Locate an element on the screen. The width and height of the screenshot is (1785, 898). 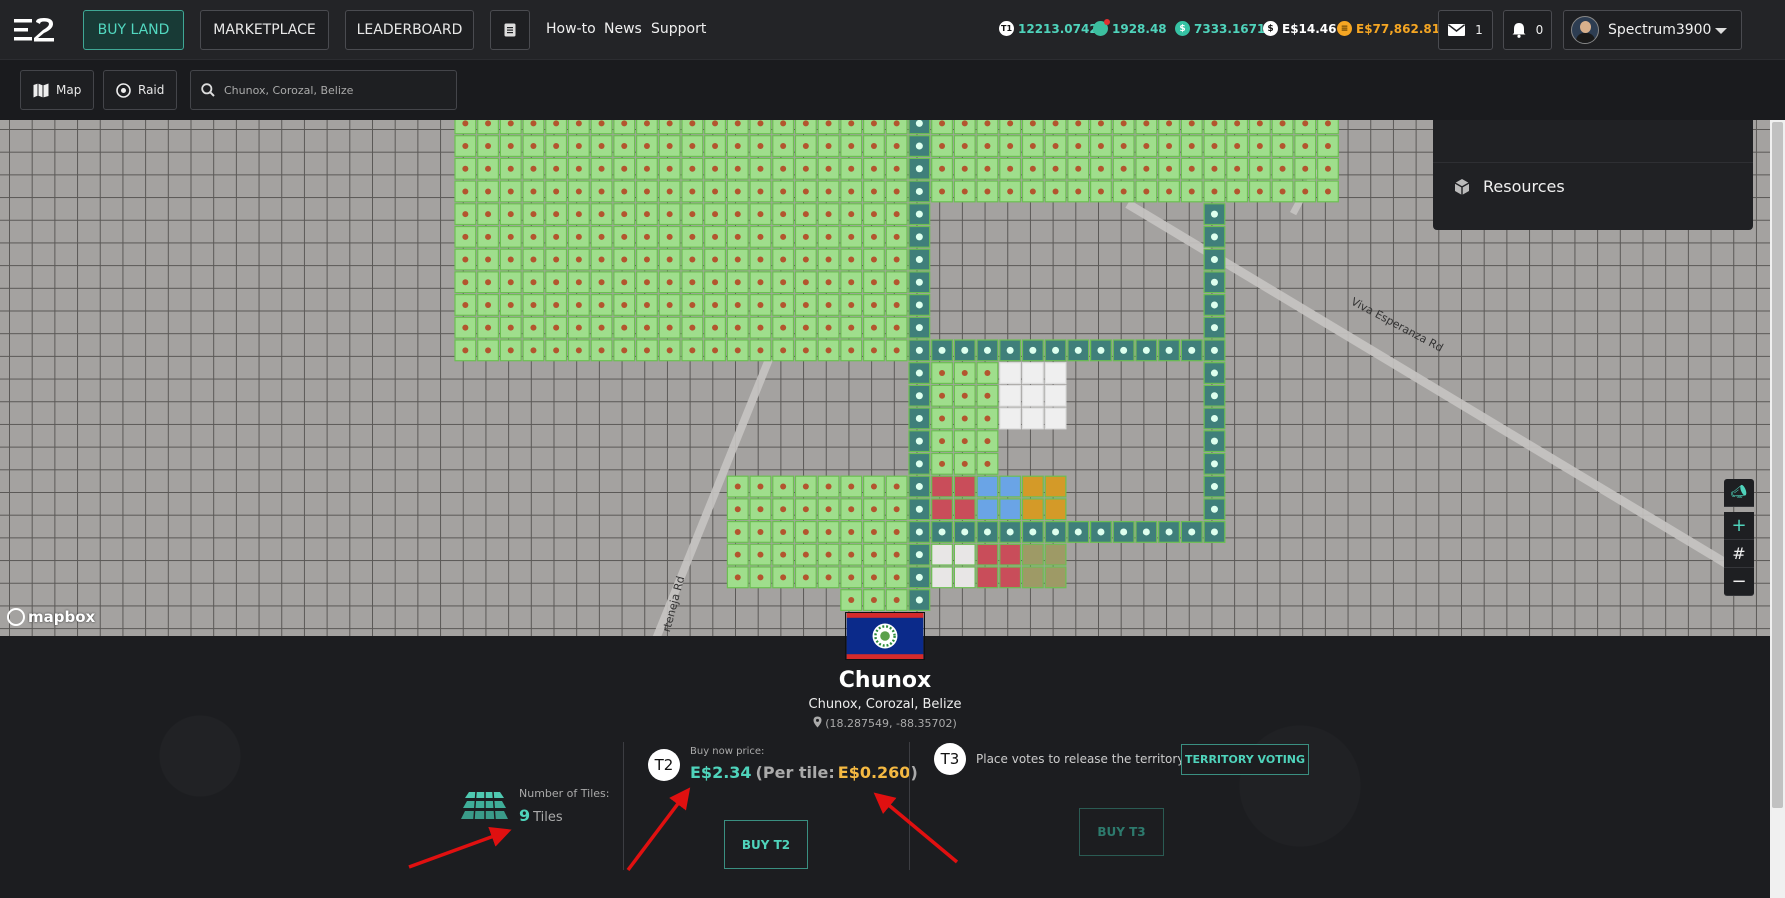
stat-t1: T1 12213.0742 is located at coordinates (1048, 28).